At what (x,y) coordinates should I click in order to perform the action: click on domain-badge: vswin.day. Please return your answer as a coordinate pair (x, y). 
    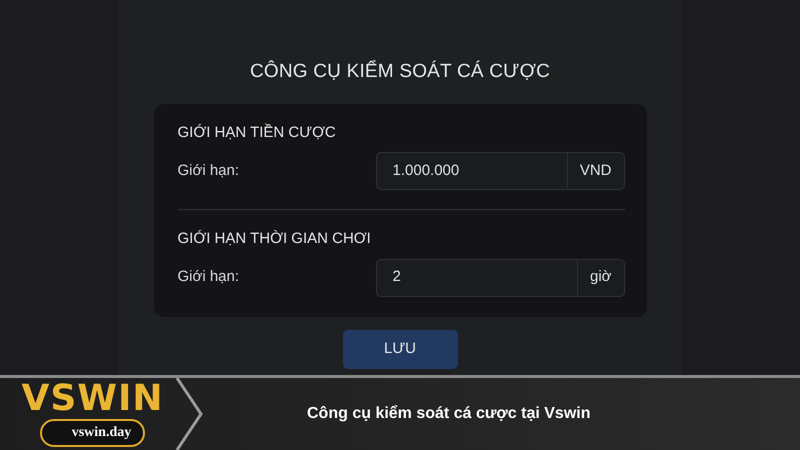
    Looking at the image, I should click on (93, 433).